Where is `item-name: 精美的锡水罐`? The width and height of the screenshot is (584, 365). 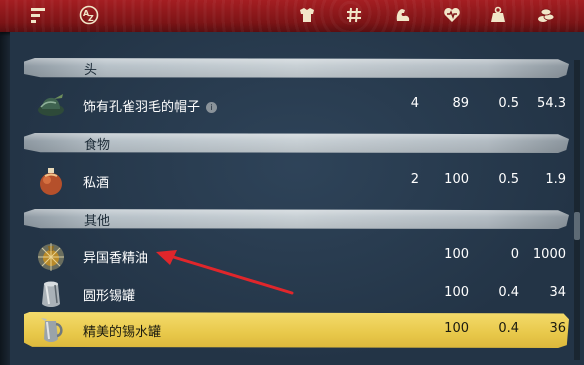 item-name: 精美的锡水罐 is located at coordinates (122, 332).